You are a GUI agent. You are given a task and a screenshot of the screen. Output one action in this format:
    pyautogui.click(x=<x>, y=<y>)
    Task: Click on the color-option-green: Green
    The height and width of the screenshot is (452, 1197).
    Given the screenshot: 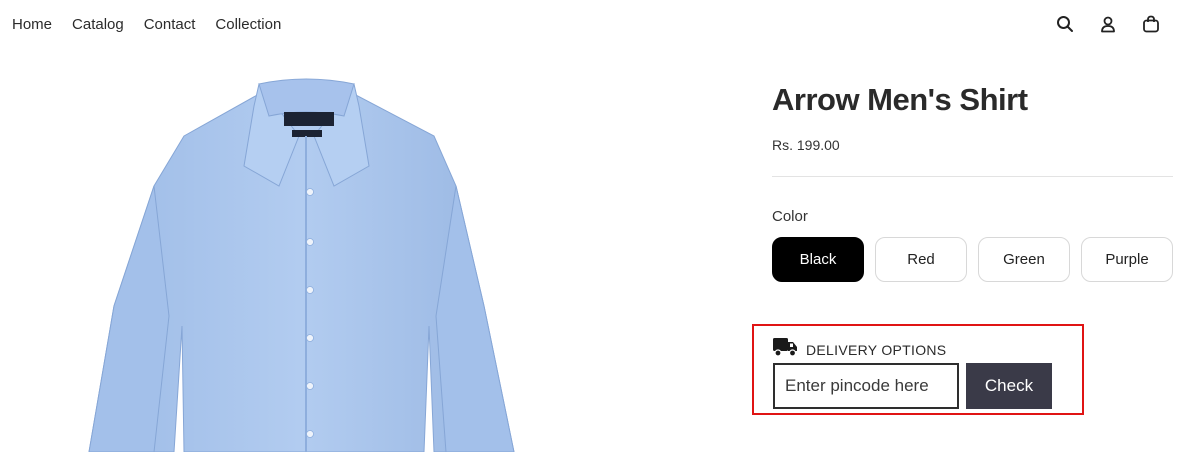 What is the action you would take?
    pyautogui.click(x=1024, y=259)
    